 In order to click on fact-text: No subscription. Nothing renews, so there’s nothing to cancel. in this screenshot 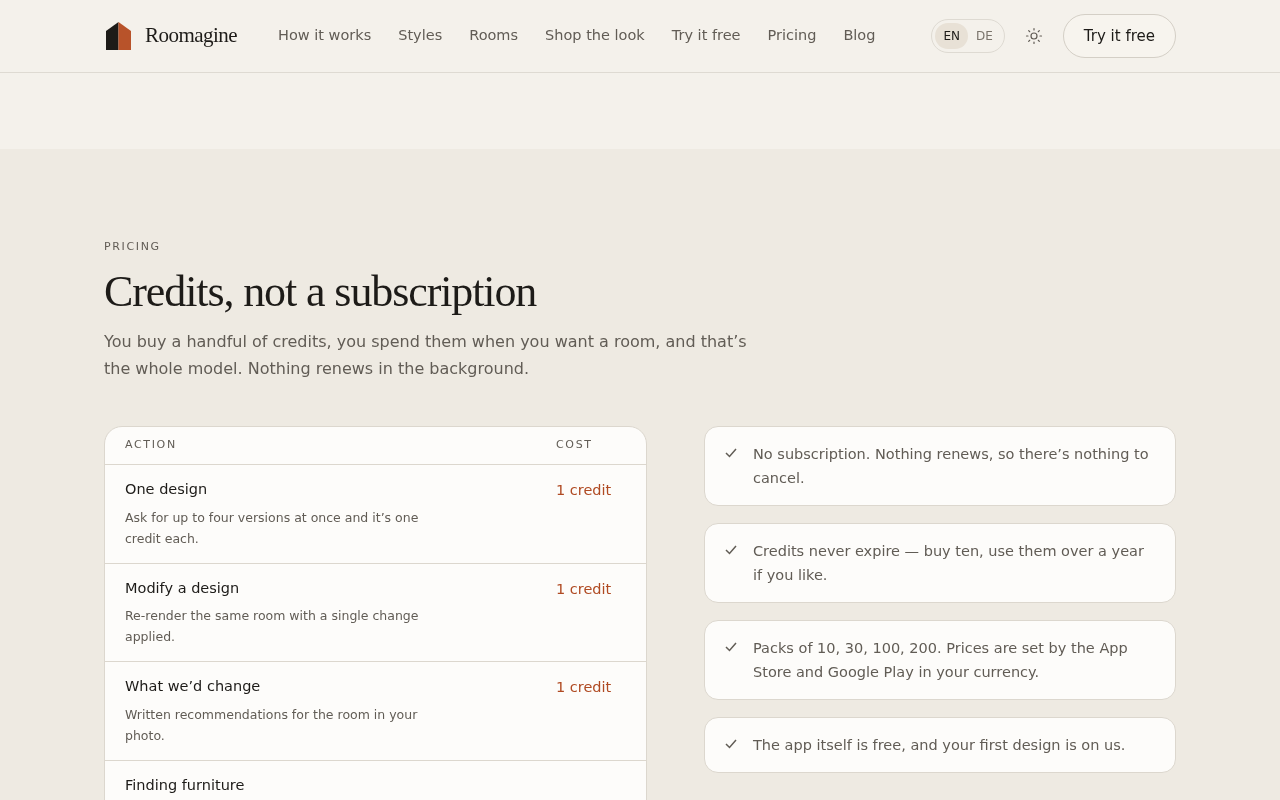, I will do `click(951, 466)`.